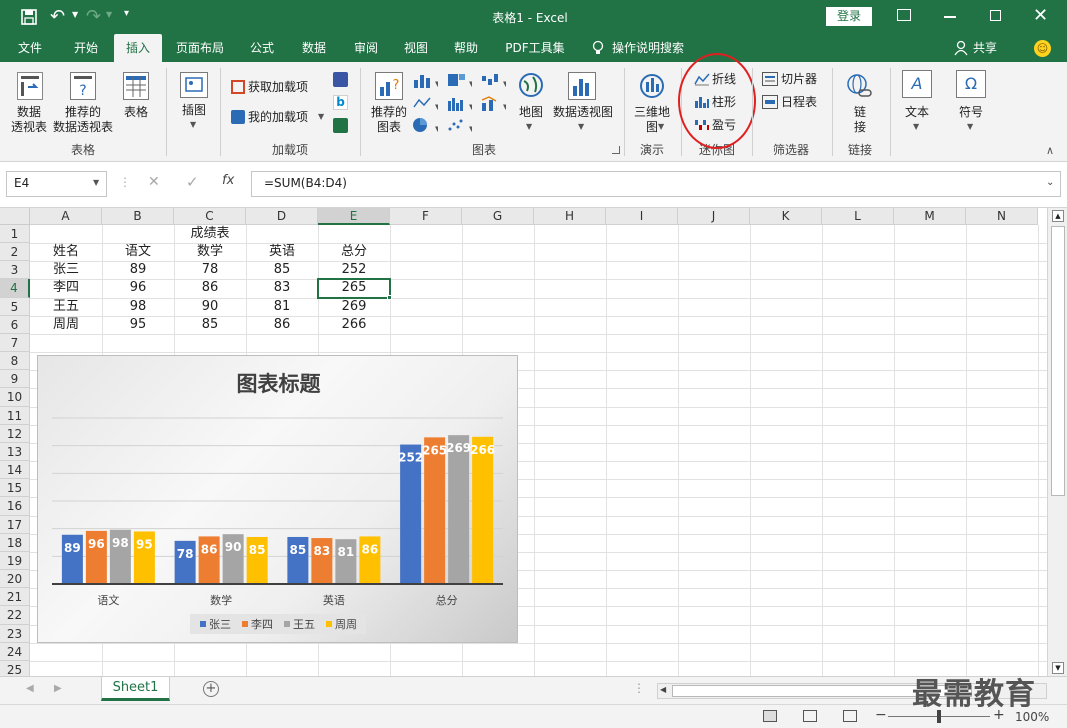 This screenshot has width=1067, height=728. I want to click on row-header: 8, so click(15, 361).